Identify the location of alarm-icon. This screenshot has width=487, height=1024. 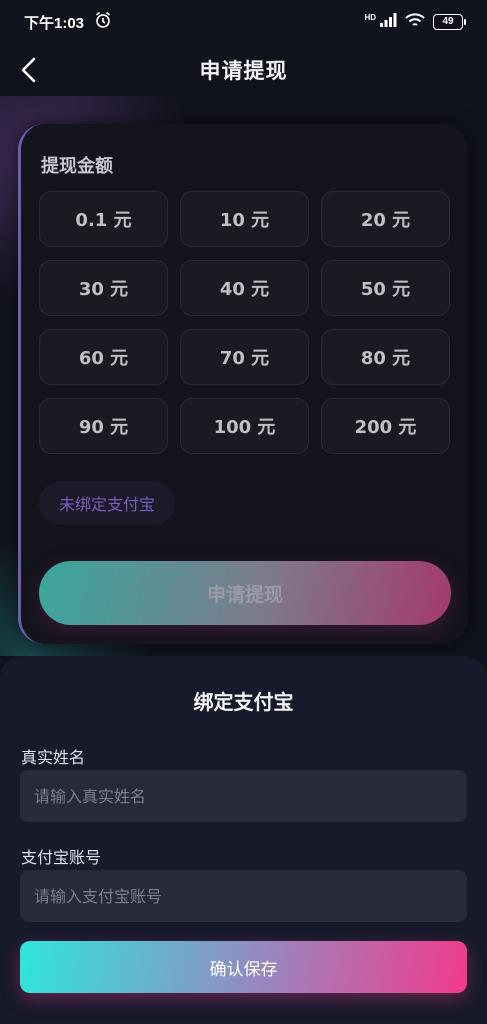
(103, 22).